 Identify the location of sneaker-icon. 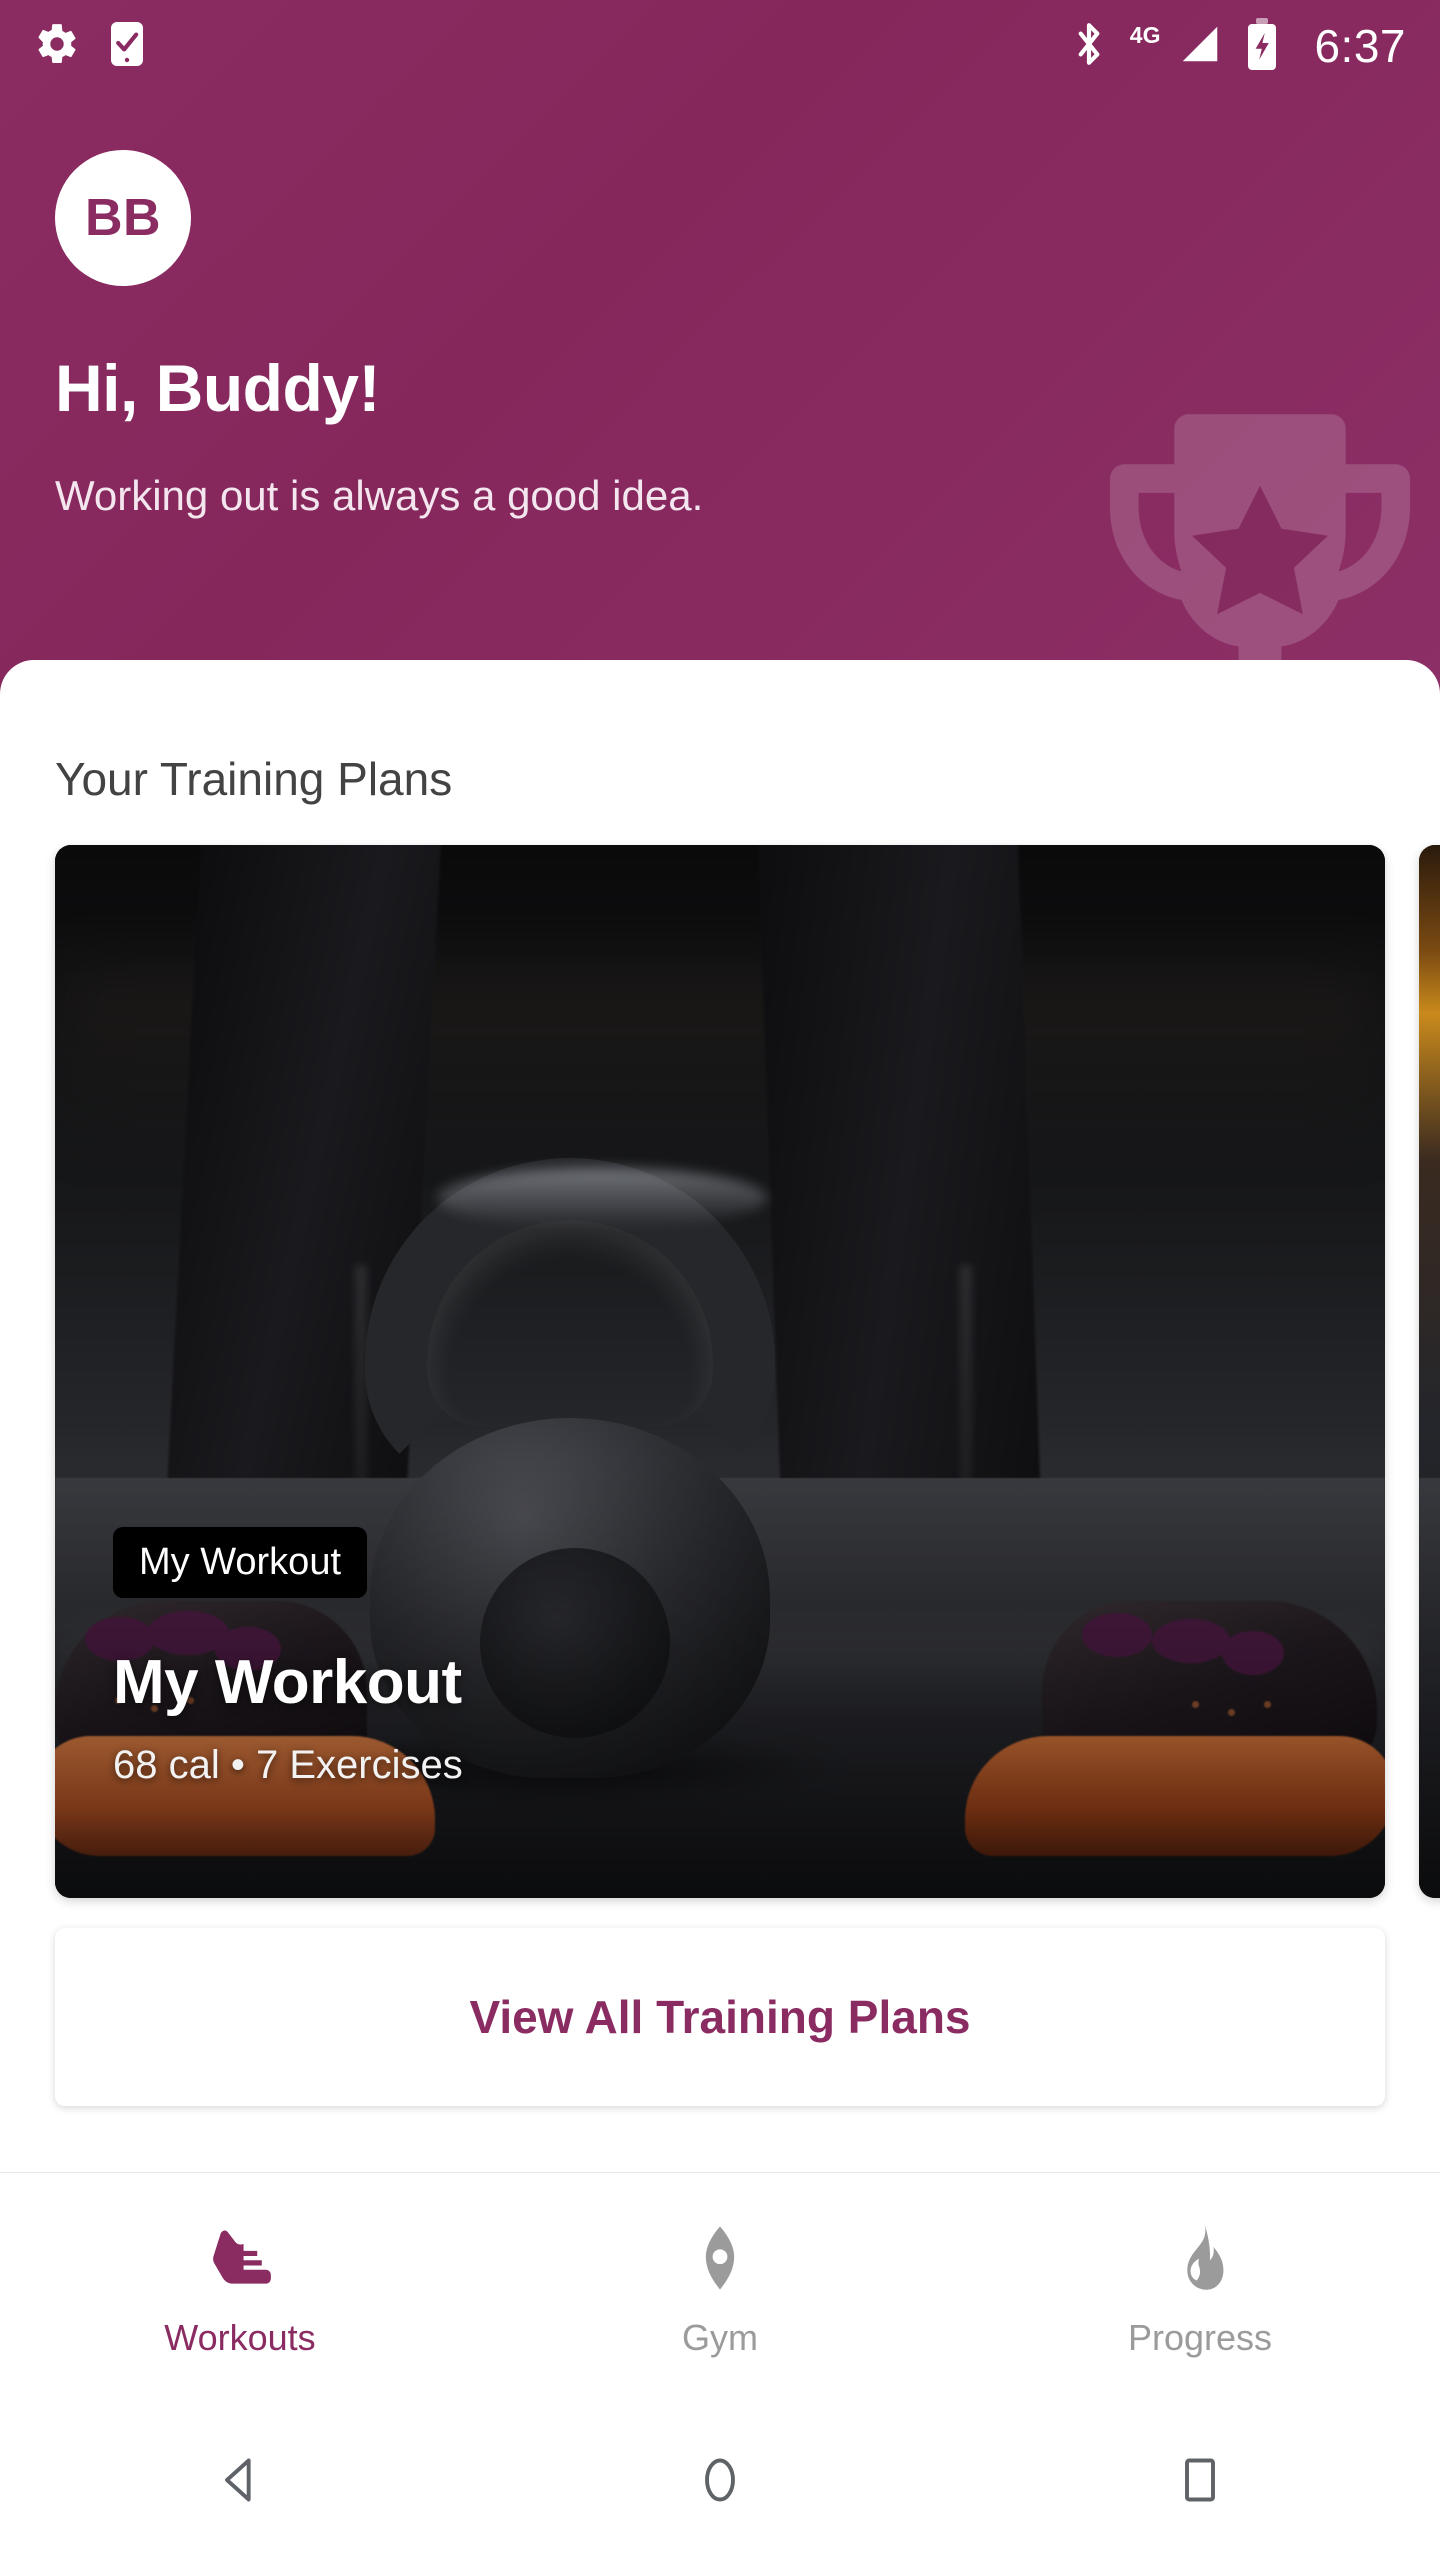
(240, 2258).